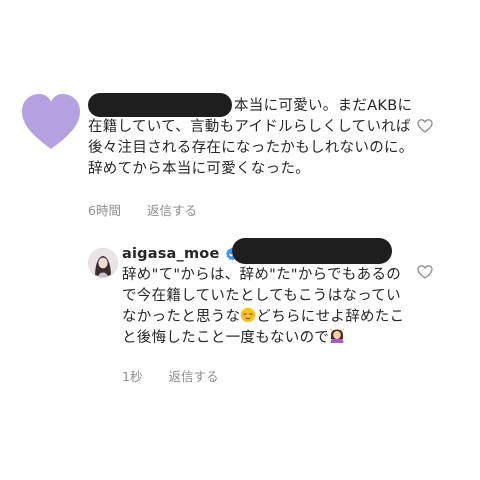 Image resolution: width=480 pixels, height=480 pixels. What do you see at coordinates (248, 315) in the screenshot?
I see `relieved-face-emoji` at bounding box center [248, 315].